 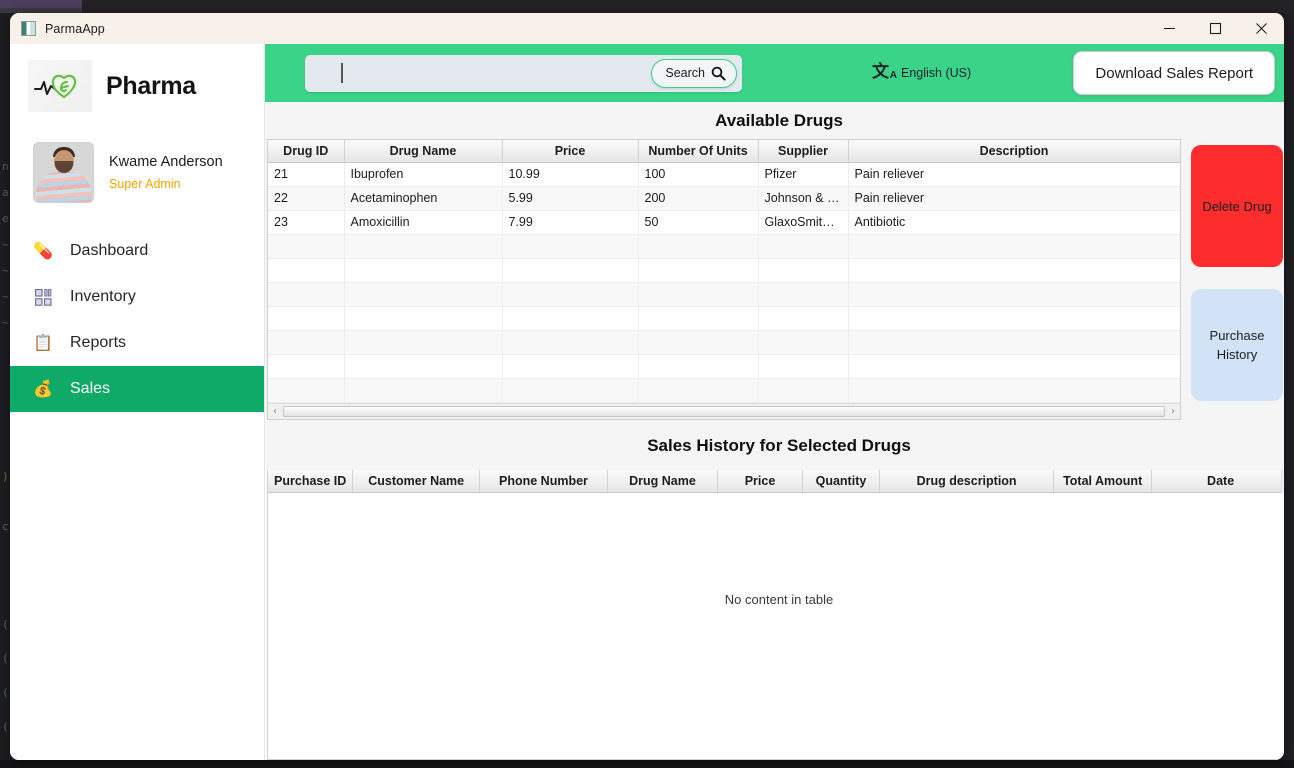 I want to click on translate-sub: A, so click(x=893, y=75).